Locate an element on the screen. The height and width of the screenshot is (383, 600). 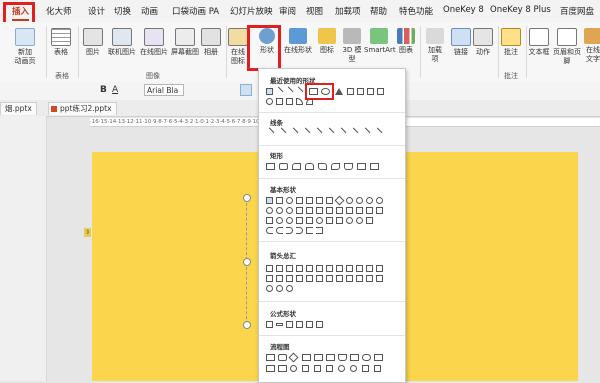
tab-design: 设计 is located at coordinates (96, 11).